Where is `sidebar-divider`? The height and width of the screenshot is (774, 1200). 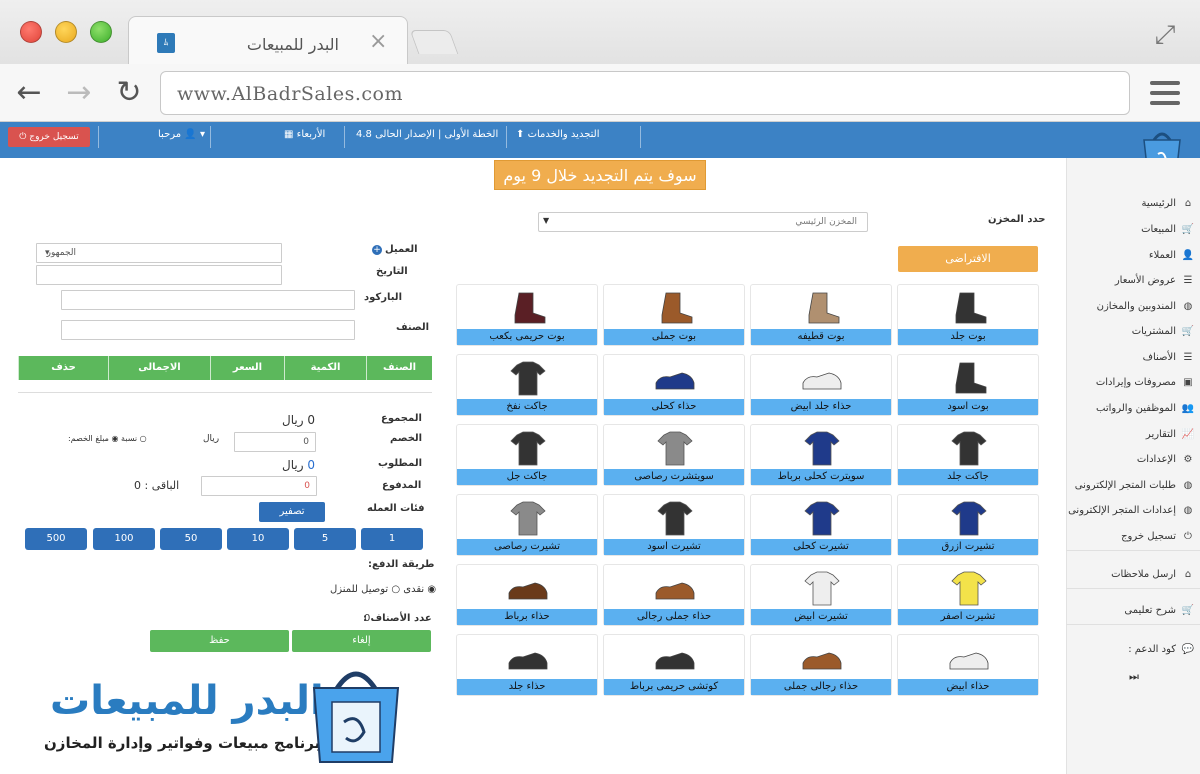 sidebar-divider is located at coordinates (1133, 550).